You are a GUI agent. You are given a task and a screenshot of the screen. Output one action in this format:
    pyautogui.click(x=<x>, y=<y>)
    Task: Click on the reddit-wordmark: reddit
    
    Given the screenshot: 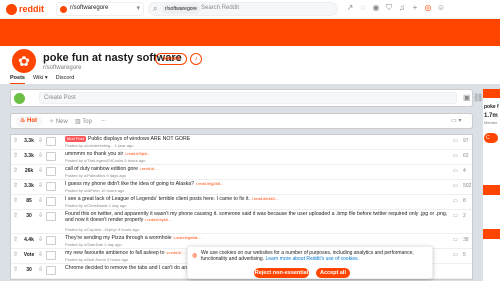 What is the action you would take?
    pyautogui.click(x=31, y=9)
    